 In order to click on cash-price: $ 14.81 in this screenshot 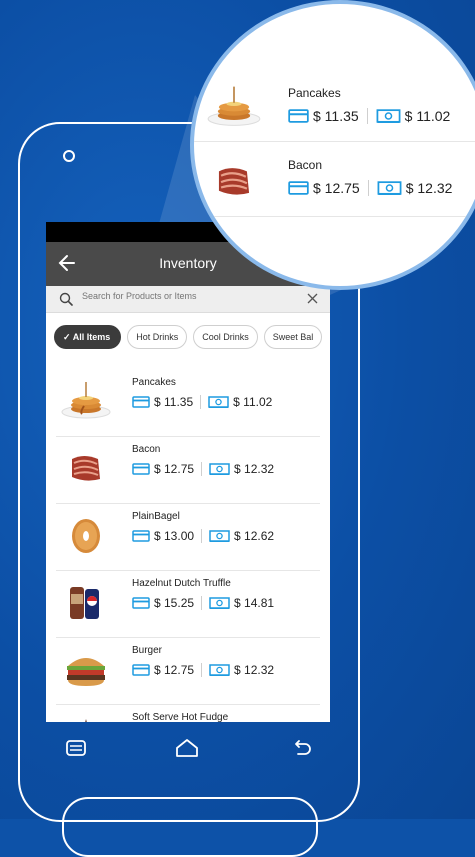, I will do `click(254, 603)`.